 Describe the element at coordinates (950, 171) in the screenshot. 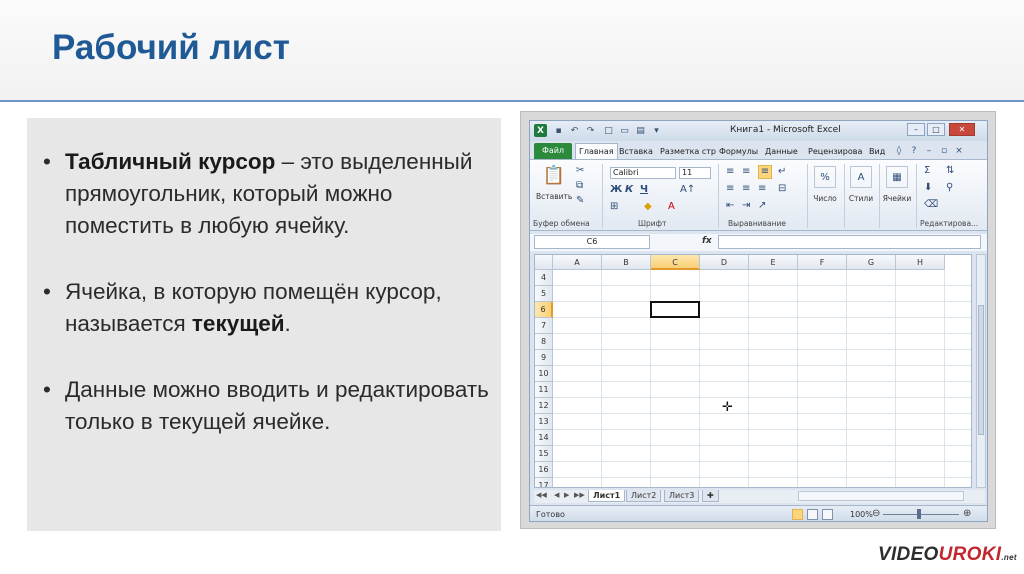

I see `sort-filter-icon: ⇅` at that location.